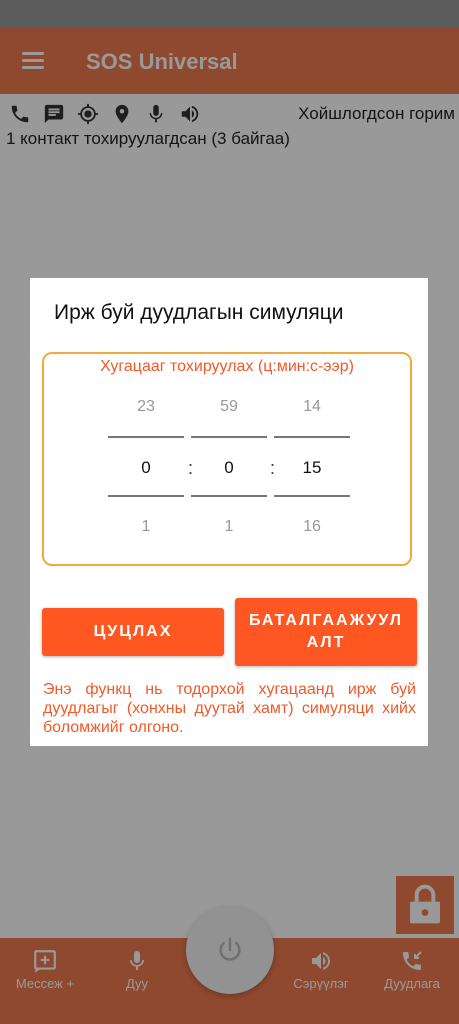 The height and width of the screenshot is (1024, 459). I want to click on confirm-button: БАТАЛГААЖУУЛАЛТ, so click(326, 632).